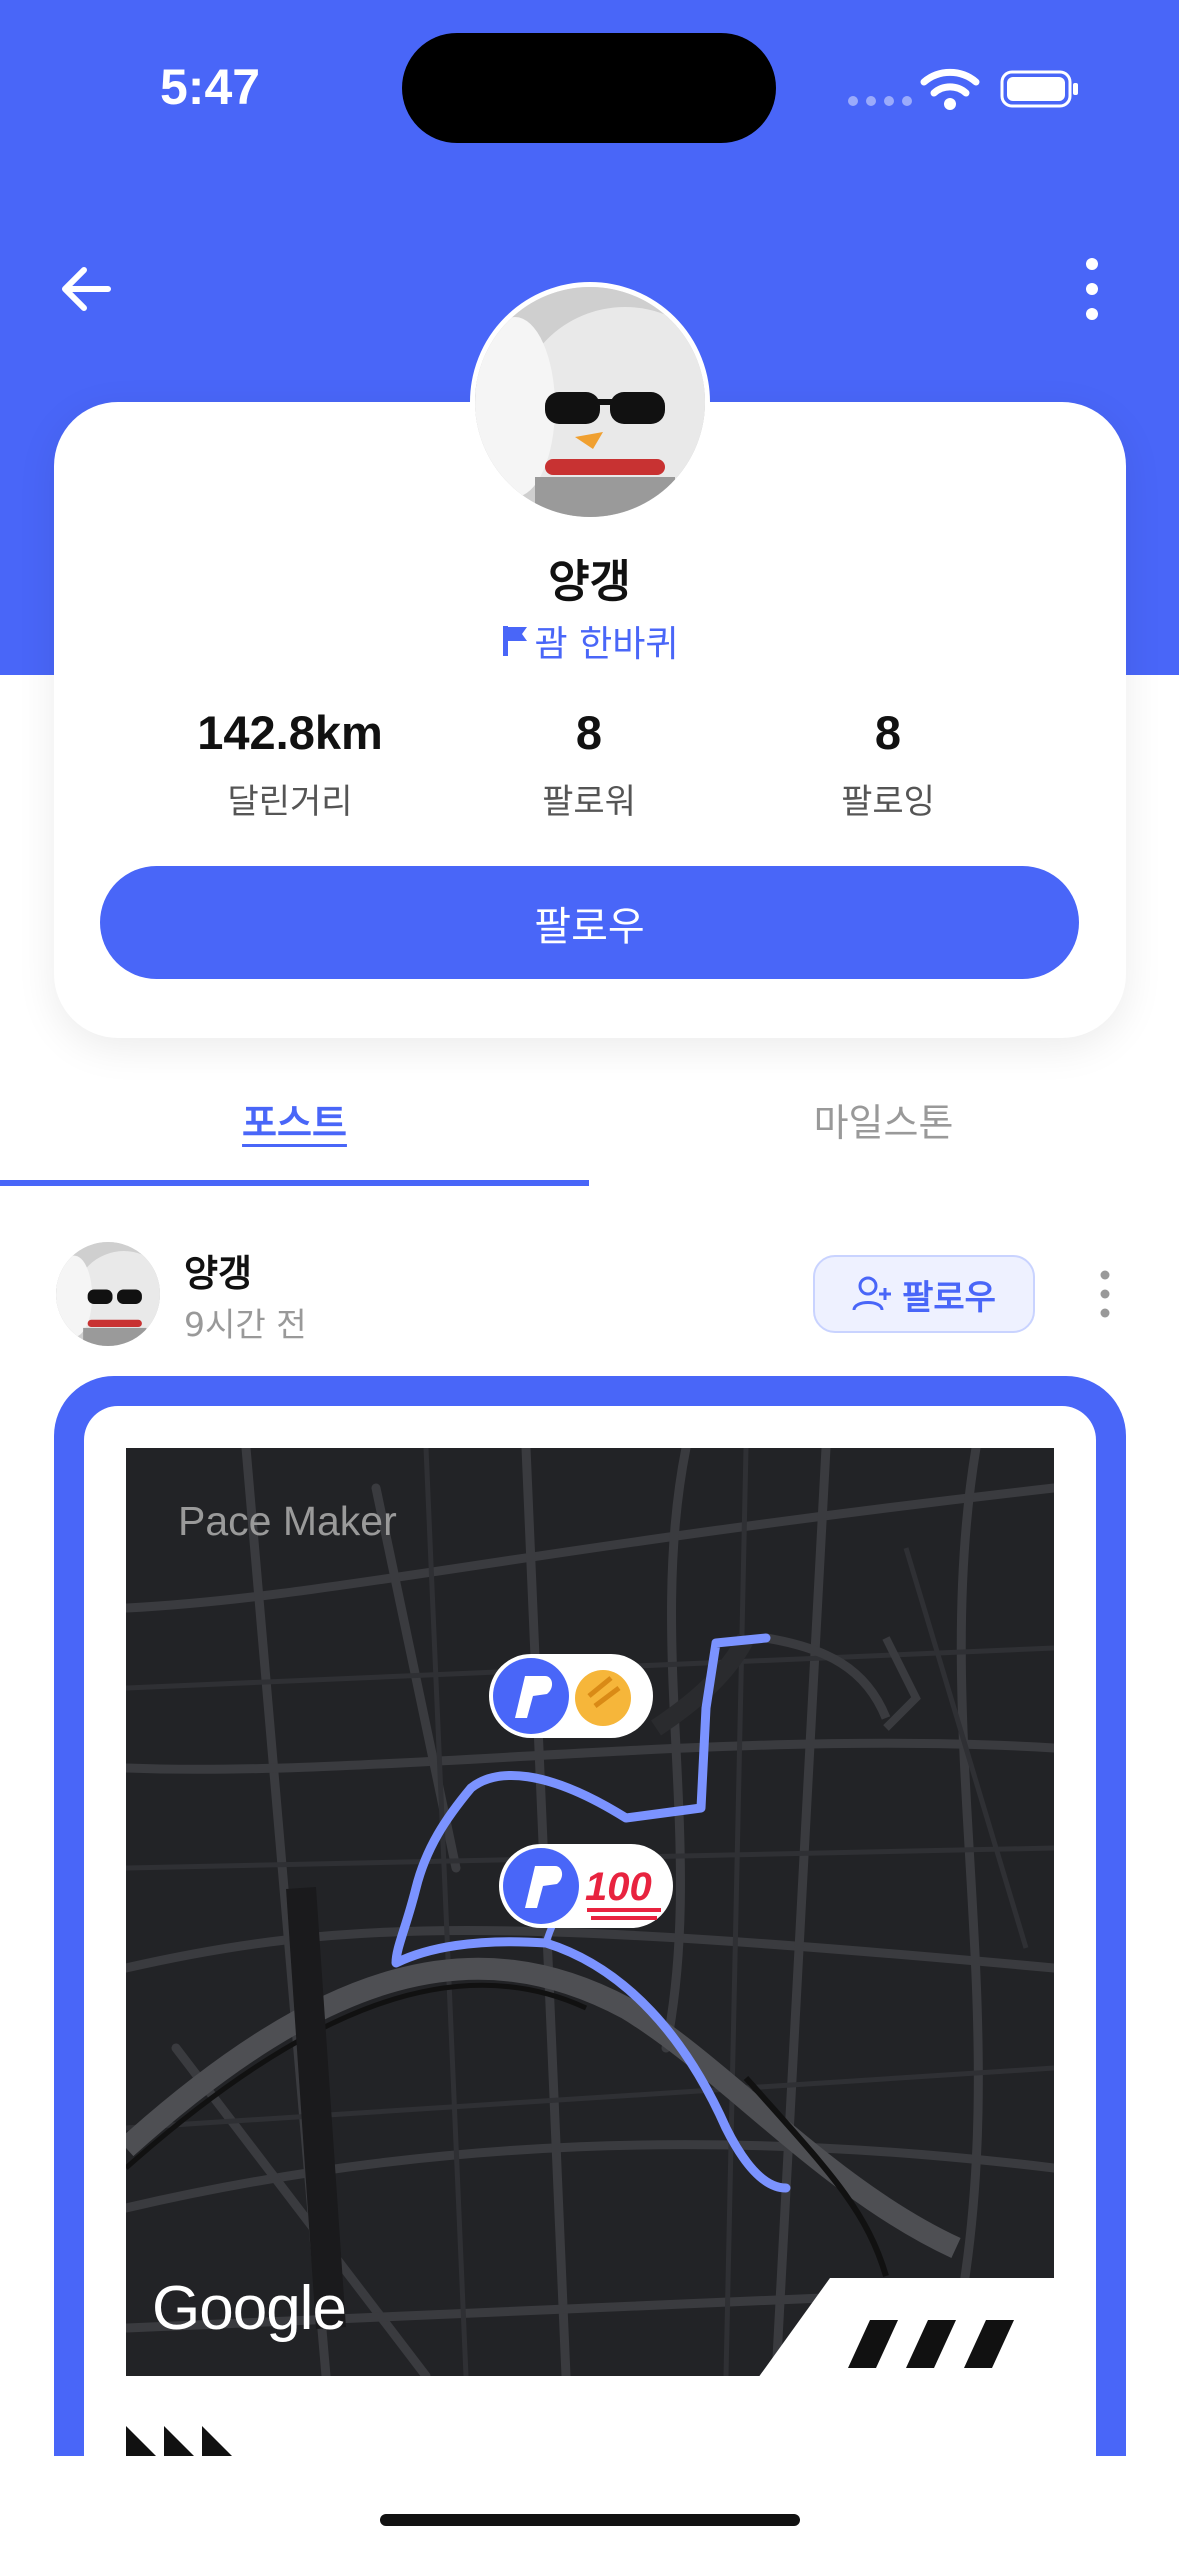  I want to click on fast-forward-icon, so click(179, 2441).